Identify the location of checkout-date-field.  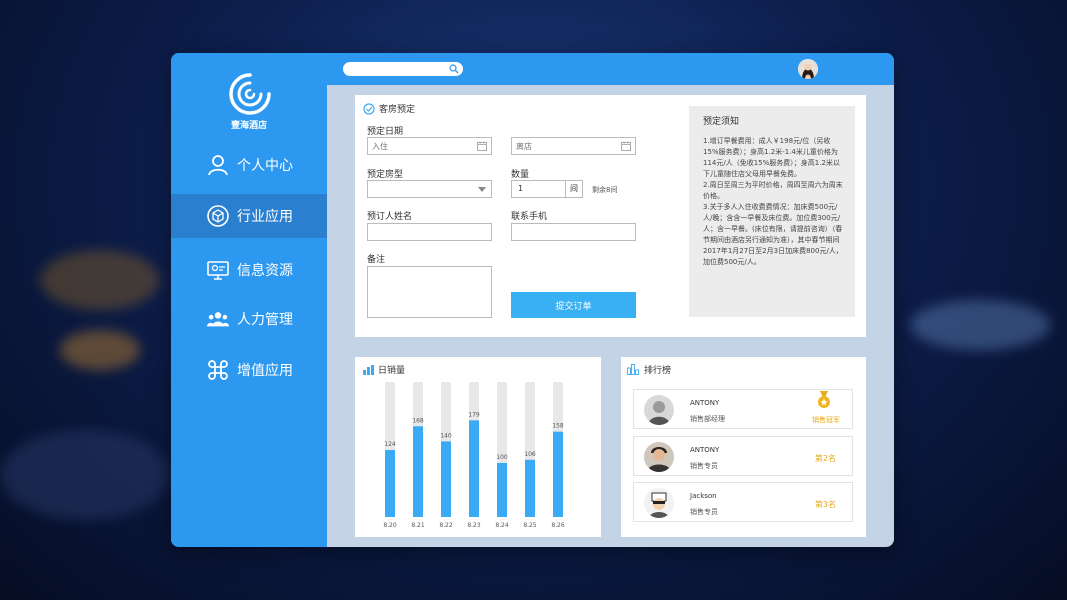
(573, 146).